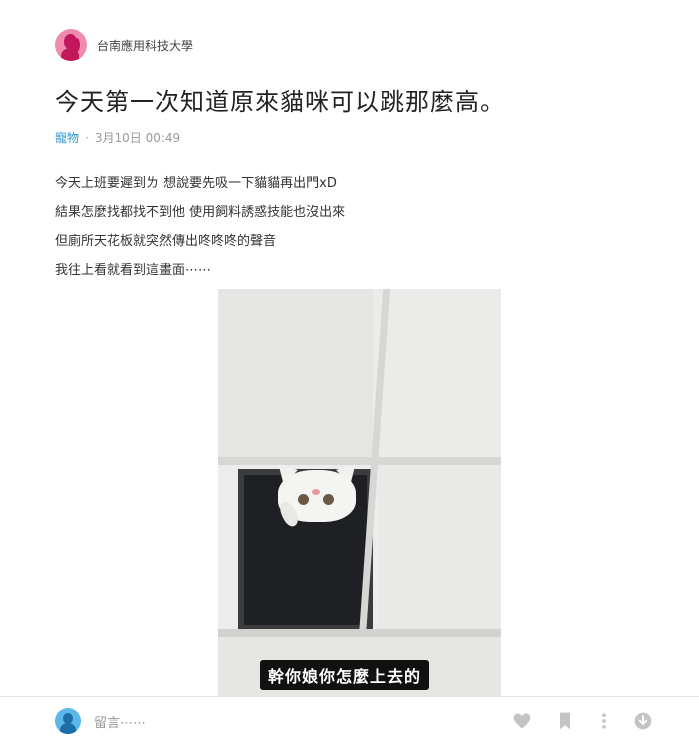 The image size is (699, 742). Describe the element at coordinates (133, 270) in the screenshot. I see `body-line: 我往上看就看到這畫面⋯⋯` at that location.